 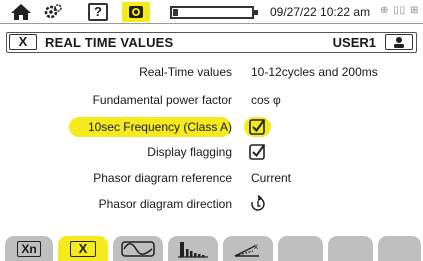 I want to click on setting-row-phasor-diagram-reference: Phasor diagram reference Current, so click(x=211, y=178).